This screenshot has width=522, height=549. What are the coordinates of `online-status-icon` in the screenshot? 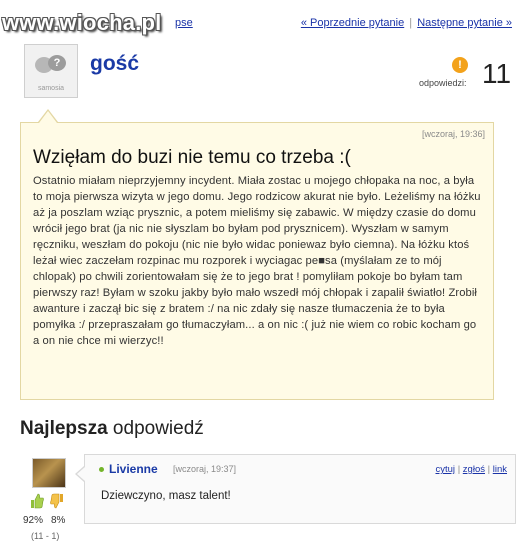 It's located at (101, 469).